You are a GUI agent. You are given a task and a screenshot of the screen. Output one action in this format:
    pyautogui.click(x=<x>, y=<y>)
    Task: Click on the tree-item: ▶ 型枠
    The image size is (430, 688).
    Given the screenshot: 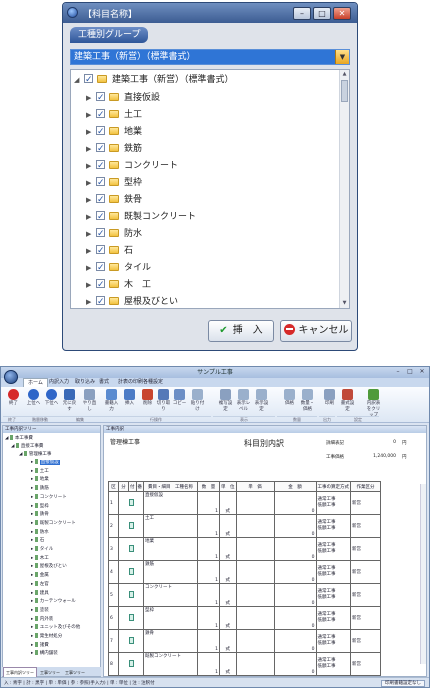 What is the action you would take?
    pyautogui.click(x=114, y=183)
    